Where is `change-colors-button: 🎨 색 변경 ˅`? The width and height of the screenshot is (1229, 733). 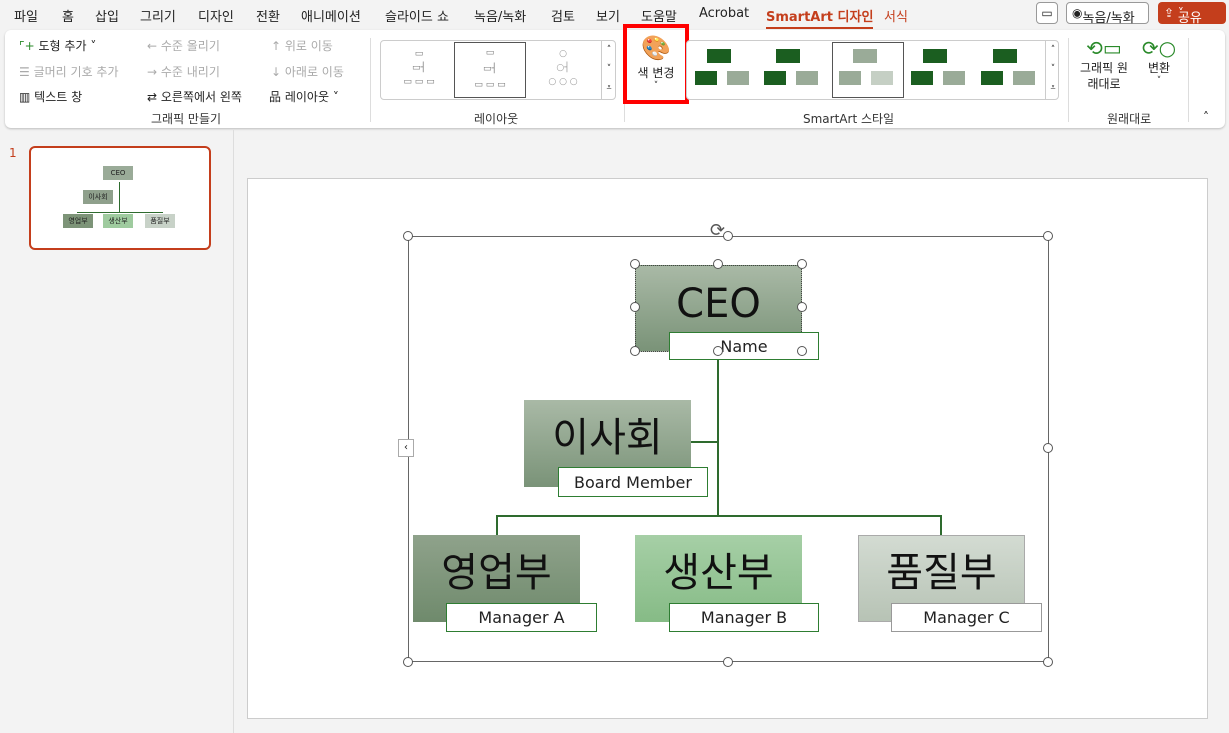 change-colors-button: 🎨 색 변경 ˅ is located at coordinates (656, 64).